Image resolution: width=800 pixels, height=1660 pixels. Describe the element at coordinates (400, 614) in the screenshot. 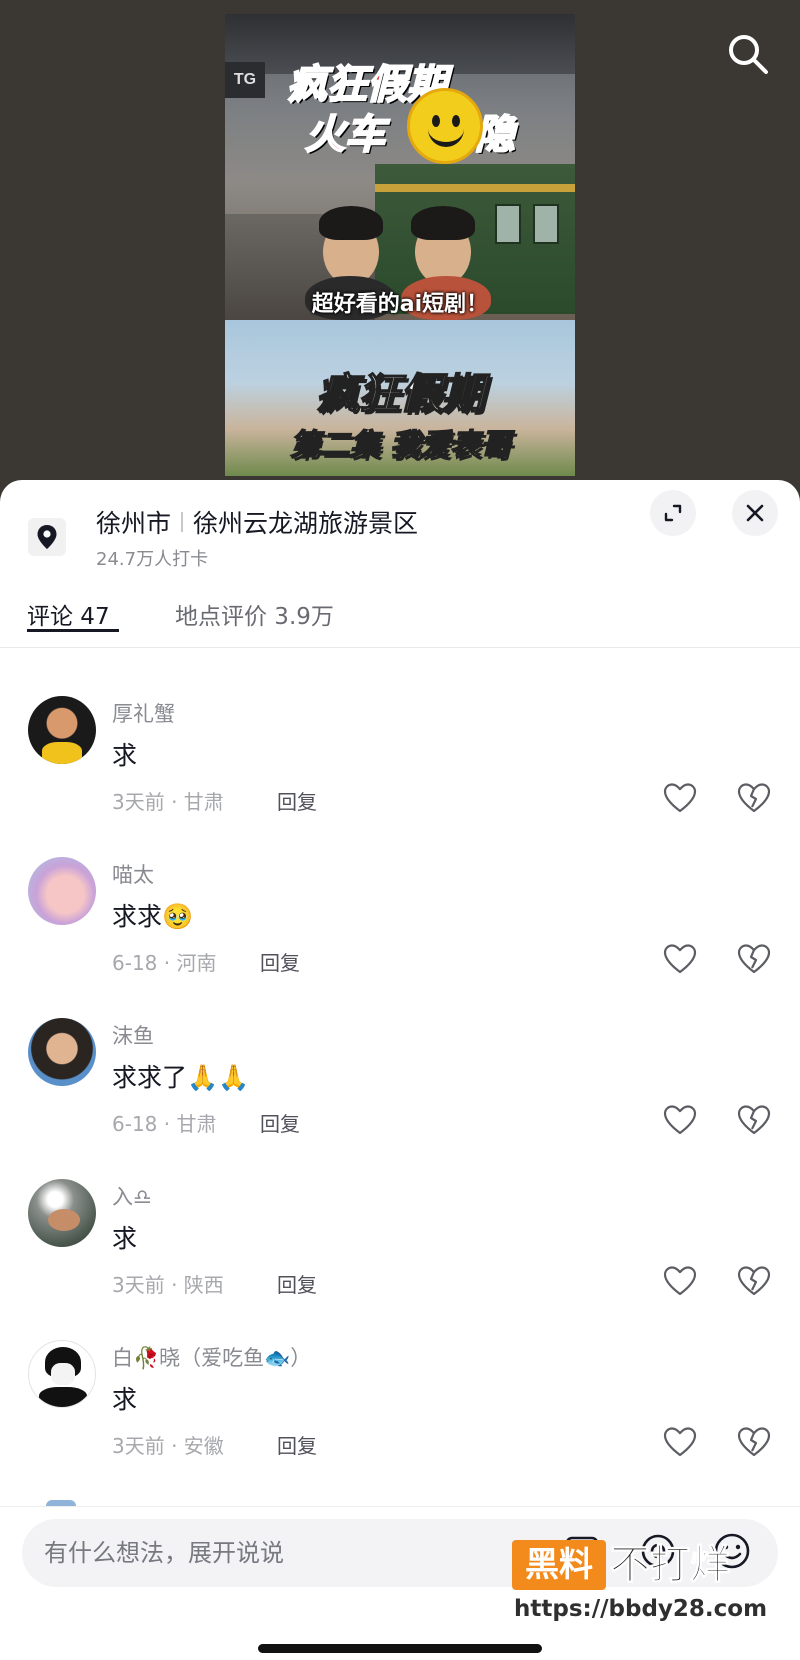

I see `tab-bar: 评论 47 地点评价 3.9万` at that location.